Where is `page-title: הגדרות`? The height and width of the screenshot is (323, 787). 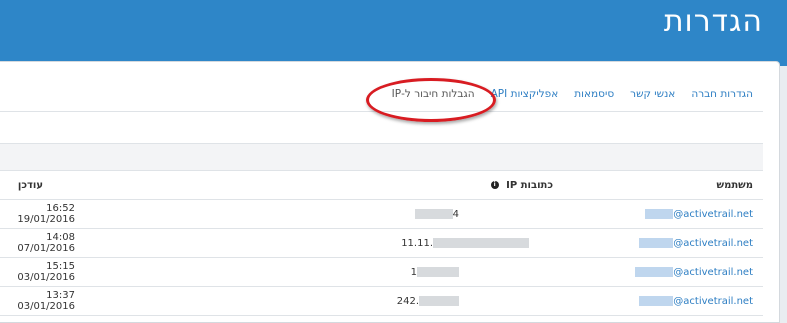 page-title: הגדרות is located at coordinates (713, 21).